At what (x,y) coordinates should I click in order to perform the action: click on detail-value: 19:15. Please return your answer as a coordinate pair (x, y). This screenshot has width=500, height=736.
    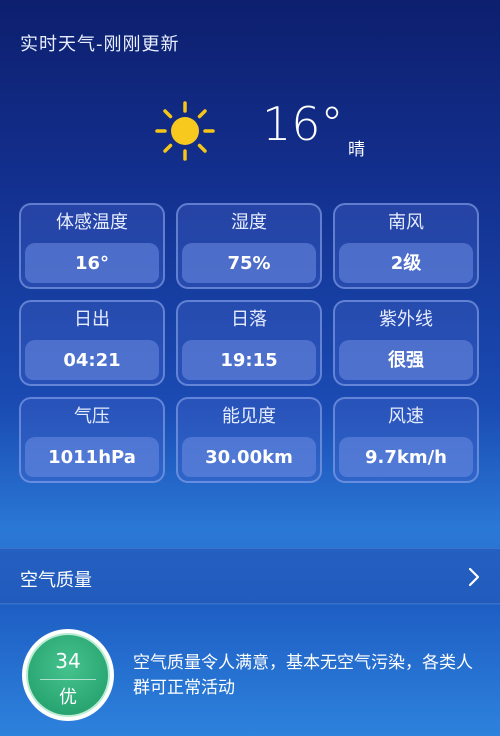
    Looking at the image, I should click on (249, 360).